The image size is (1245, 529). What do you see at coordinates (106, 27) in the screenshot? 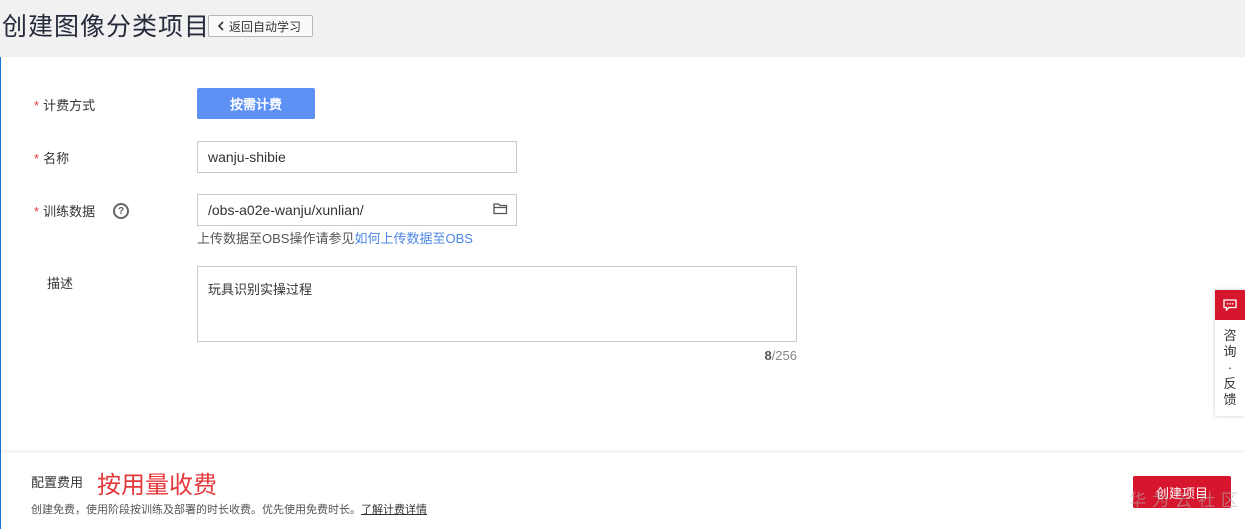
I see `page-title: 创建图像分类项目` at bounding box center [106, 27].